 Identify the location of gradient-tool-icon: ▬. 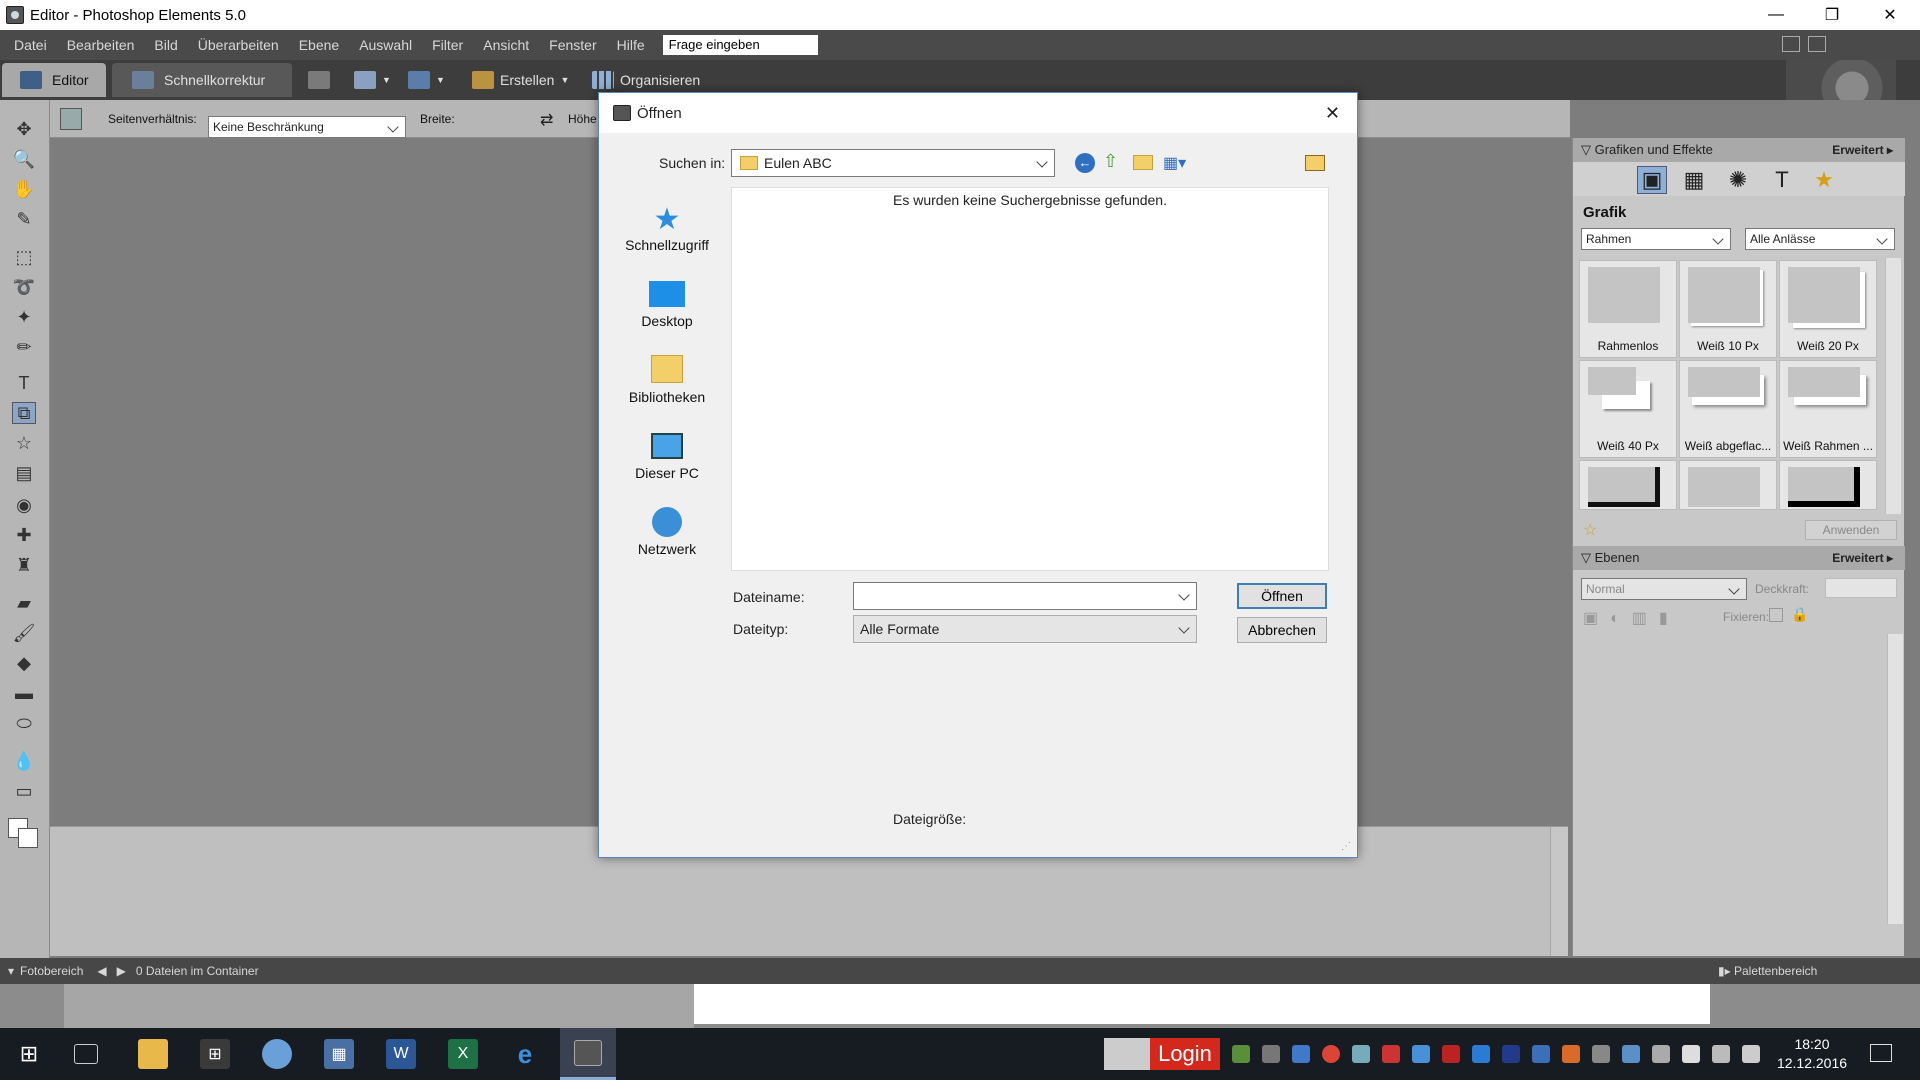
(24, 693).